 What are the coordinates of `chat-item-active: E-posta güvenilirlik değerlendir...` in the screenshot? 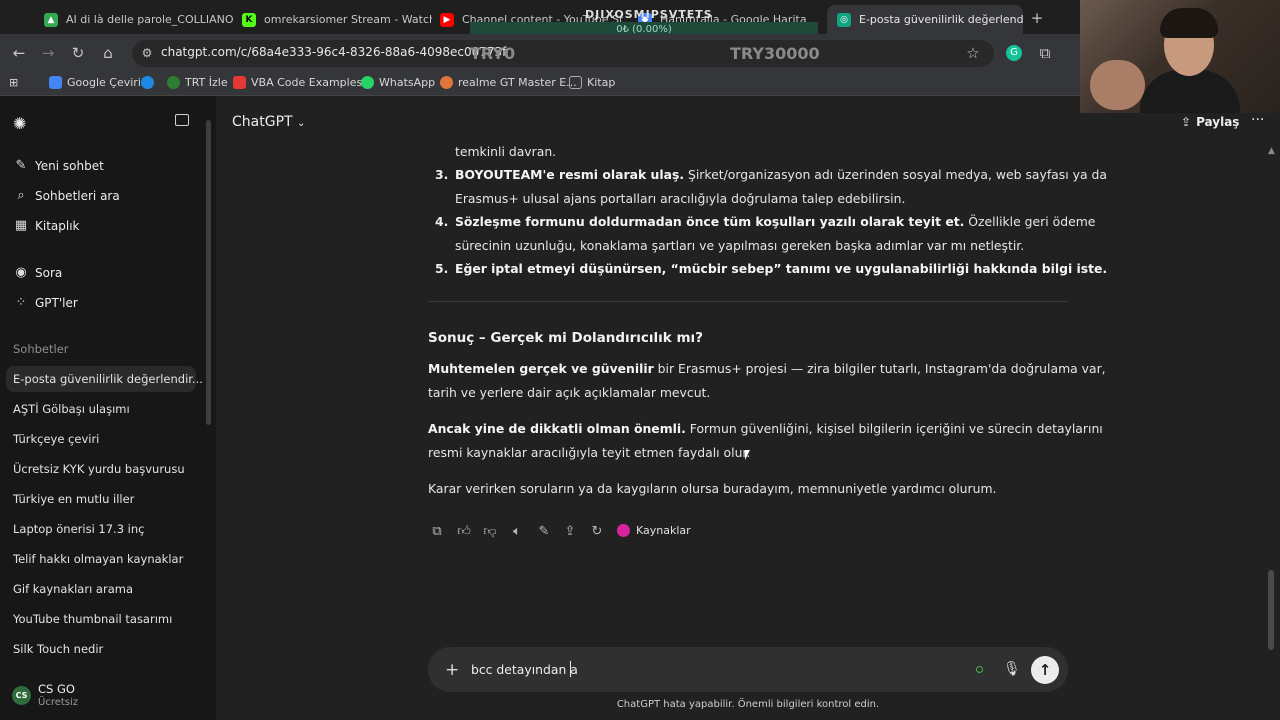 It's located at (108, 379).